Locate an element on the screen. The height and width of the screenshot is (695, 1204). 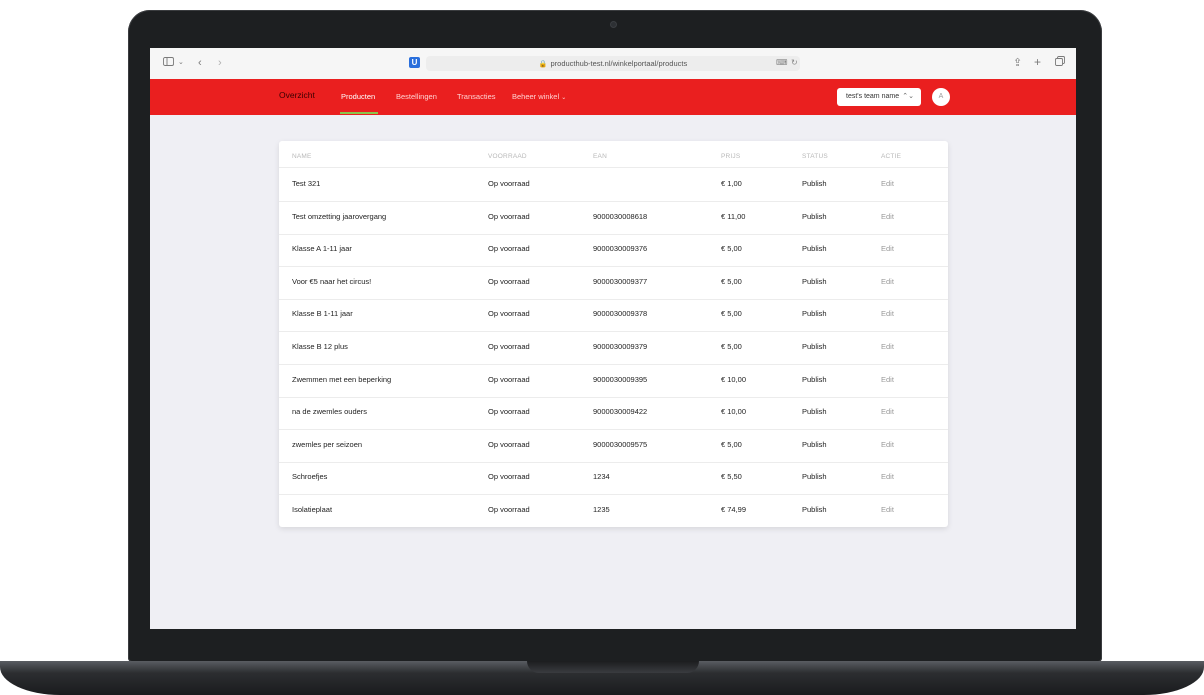
cell-ean: 9000030009376 is located at coordinates (620, 249).